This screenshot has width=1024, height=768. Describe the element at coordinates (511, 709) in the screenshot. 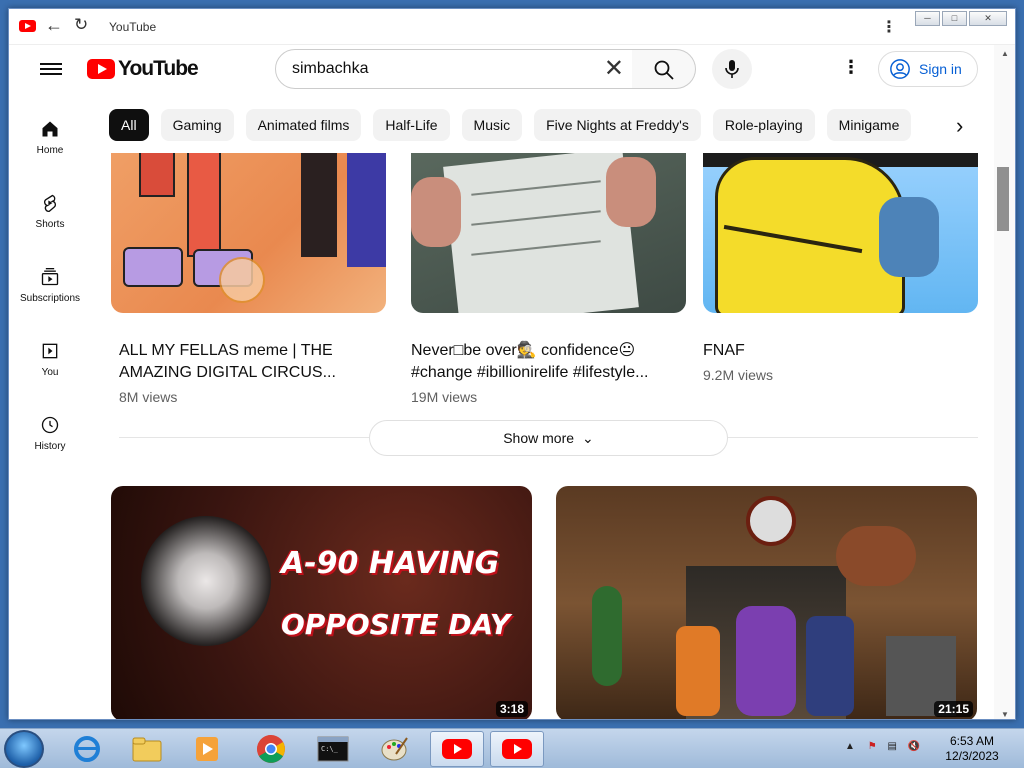

I see `video-duration: 3:18` at that location.